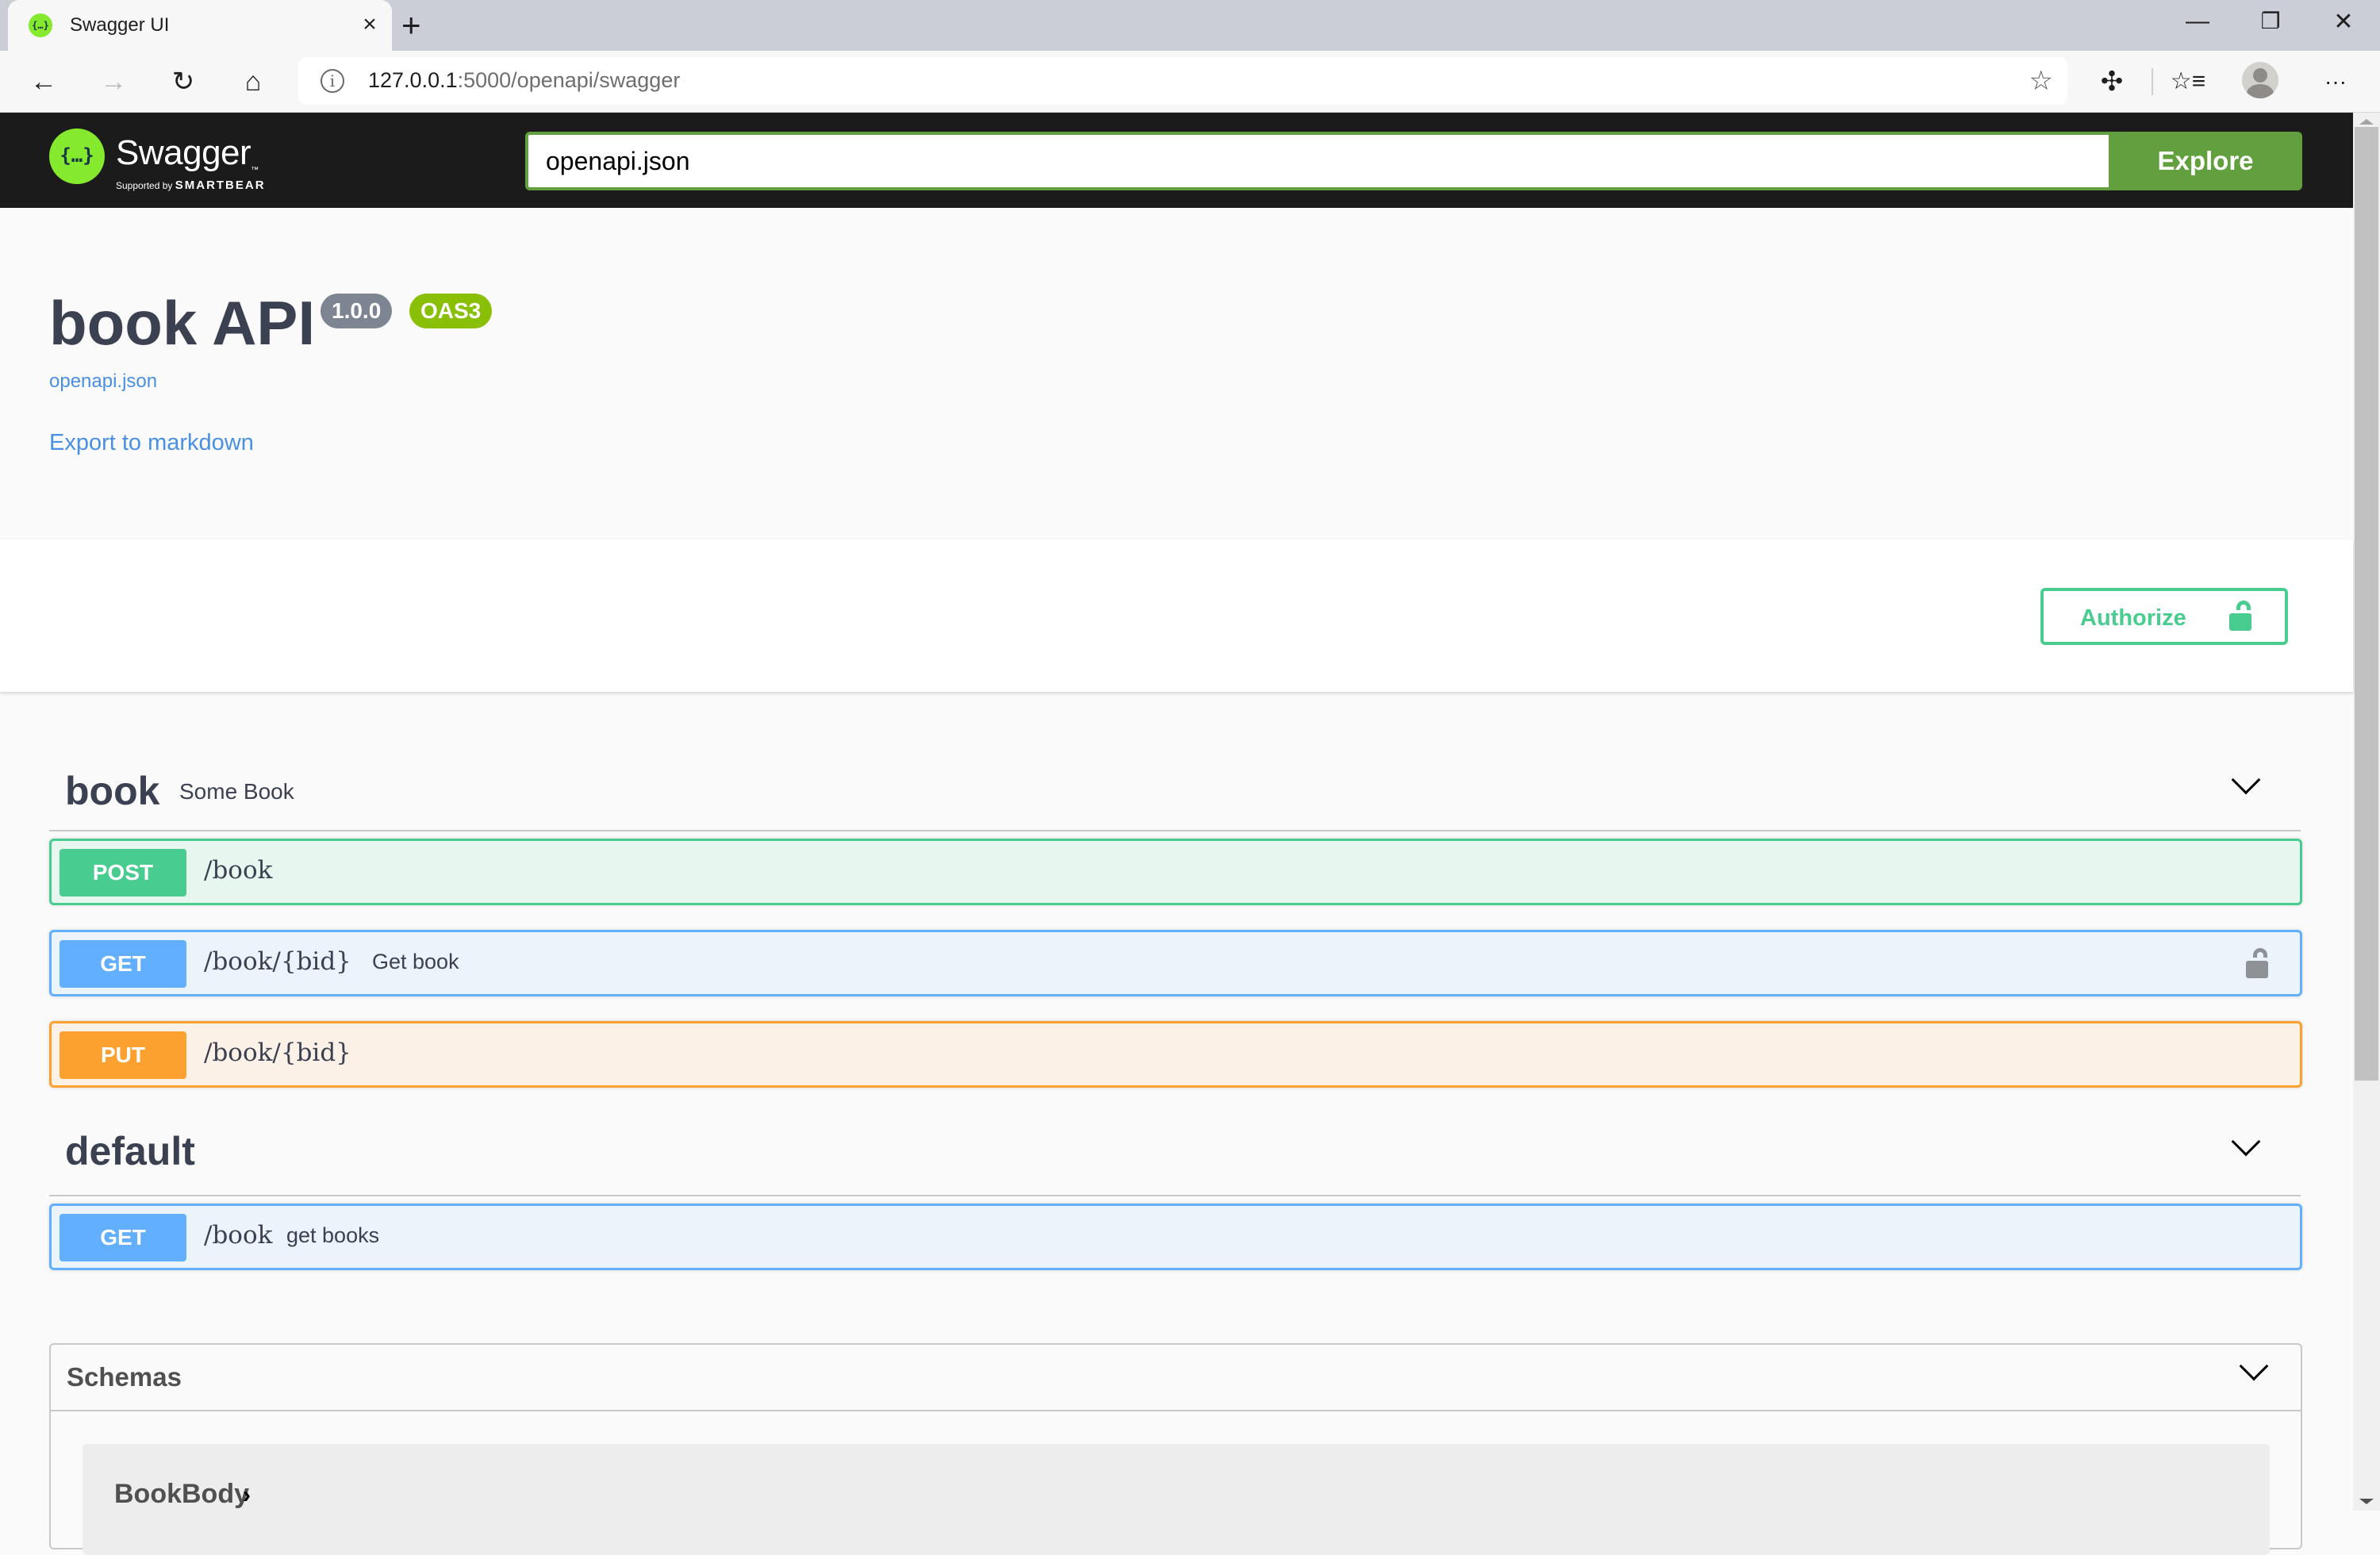  Describe the element at coordinates (200, 25) in the screenshot. I see `browser-tab: {…} Swagger UI ×` at that location.